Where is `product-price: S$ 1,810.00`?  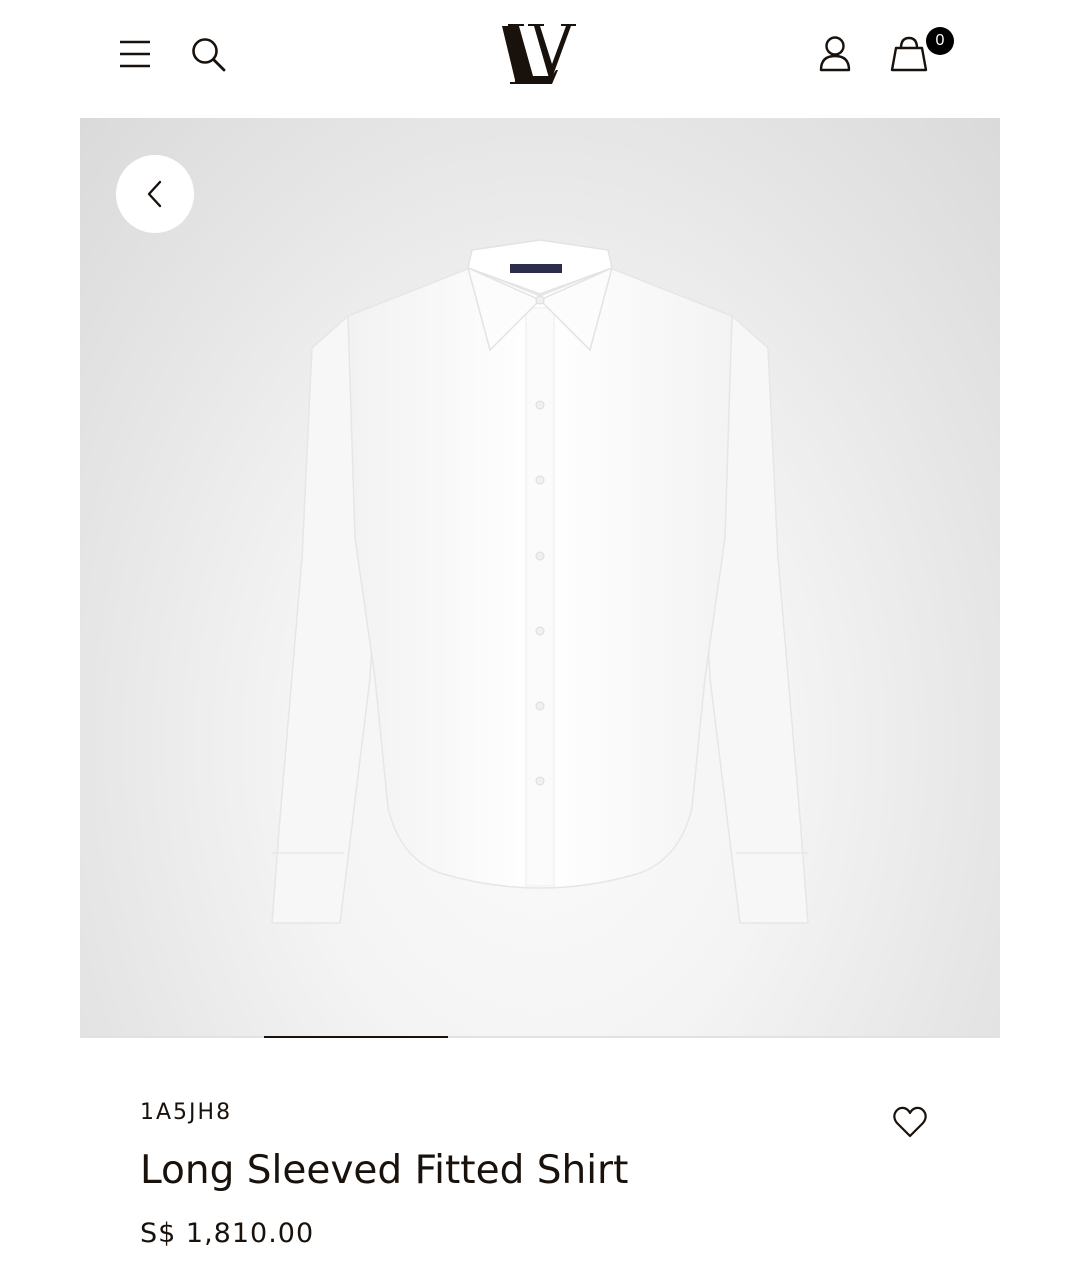
product-price: S$ 1,810.00 is located at coordinates (227, 1233).